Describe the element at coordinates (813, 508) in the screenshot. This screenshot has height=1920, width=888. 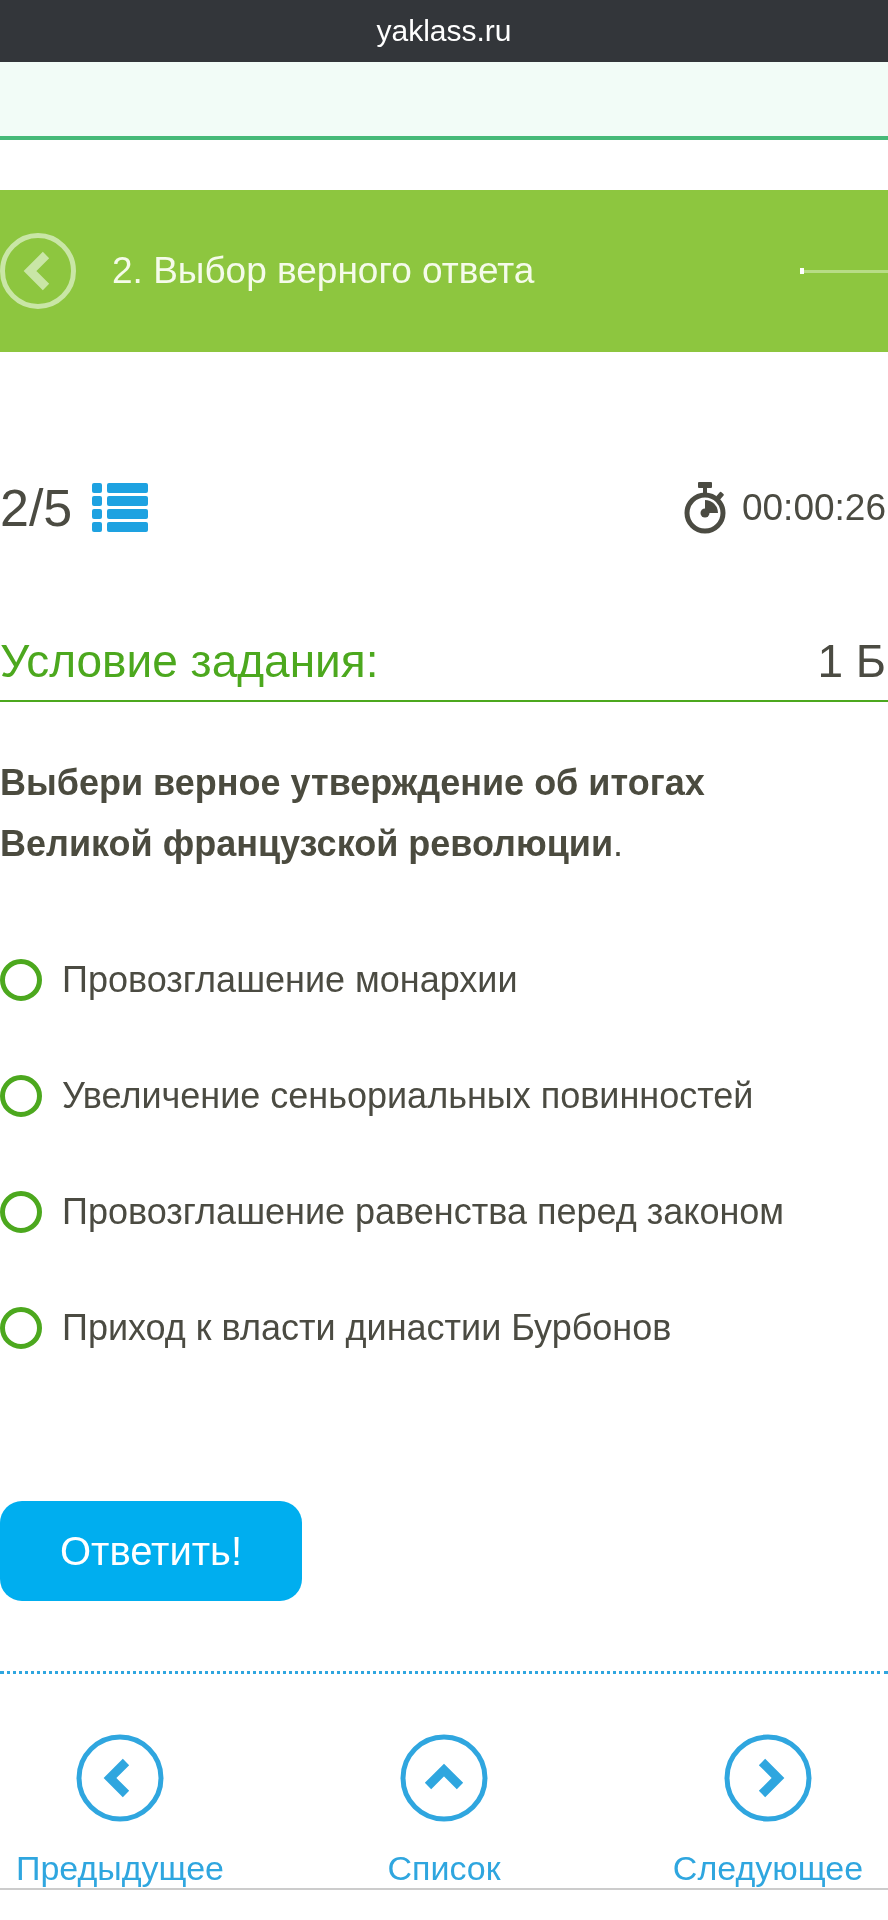
I see `elapsed-timer: 00:00:26` at that location.